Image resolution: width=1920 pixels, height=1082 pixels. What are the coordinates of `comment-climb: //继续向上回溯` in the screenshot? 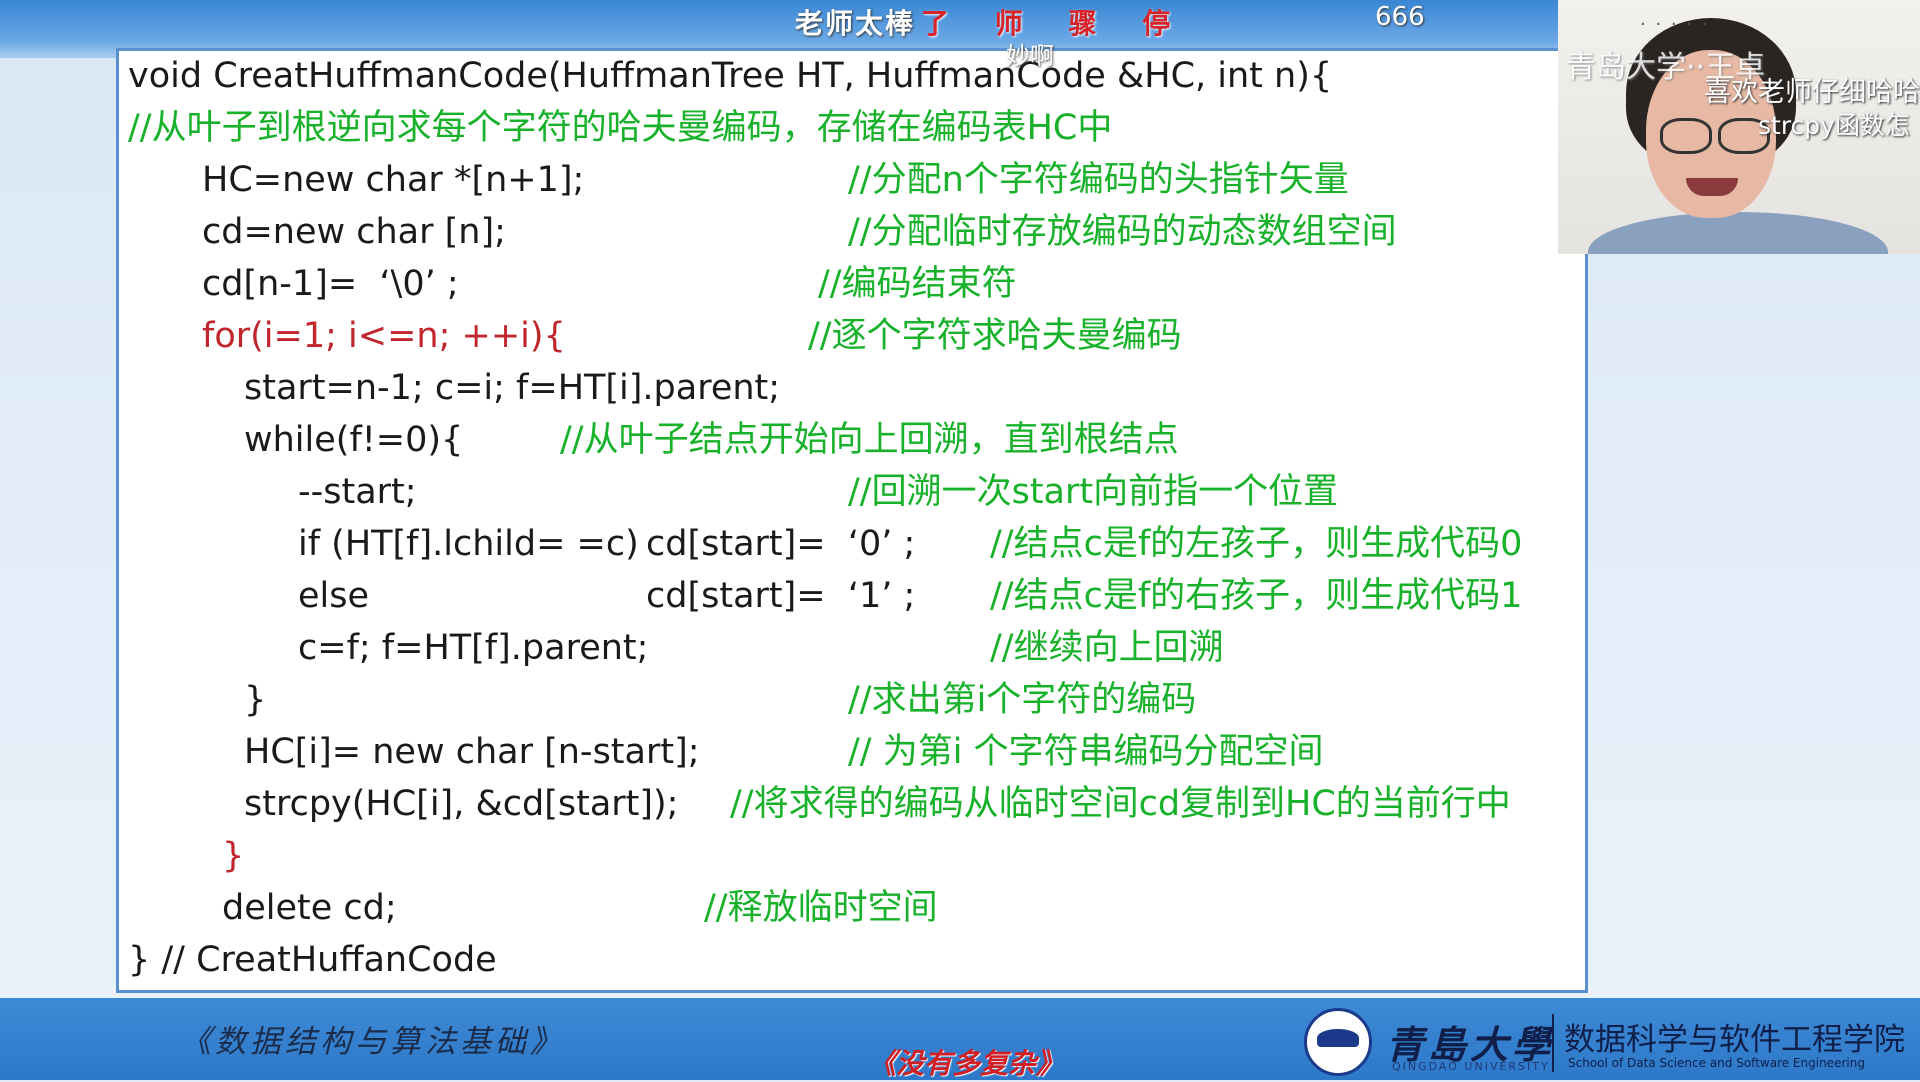 It's located at (1107, 648).